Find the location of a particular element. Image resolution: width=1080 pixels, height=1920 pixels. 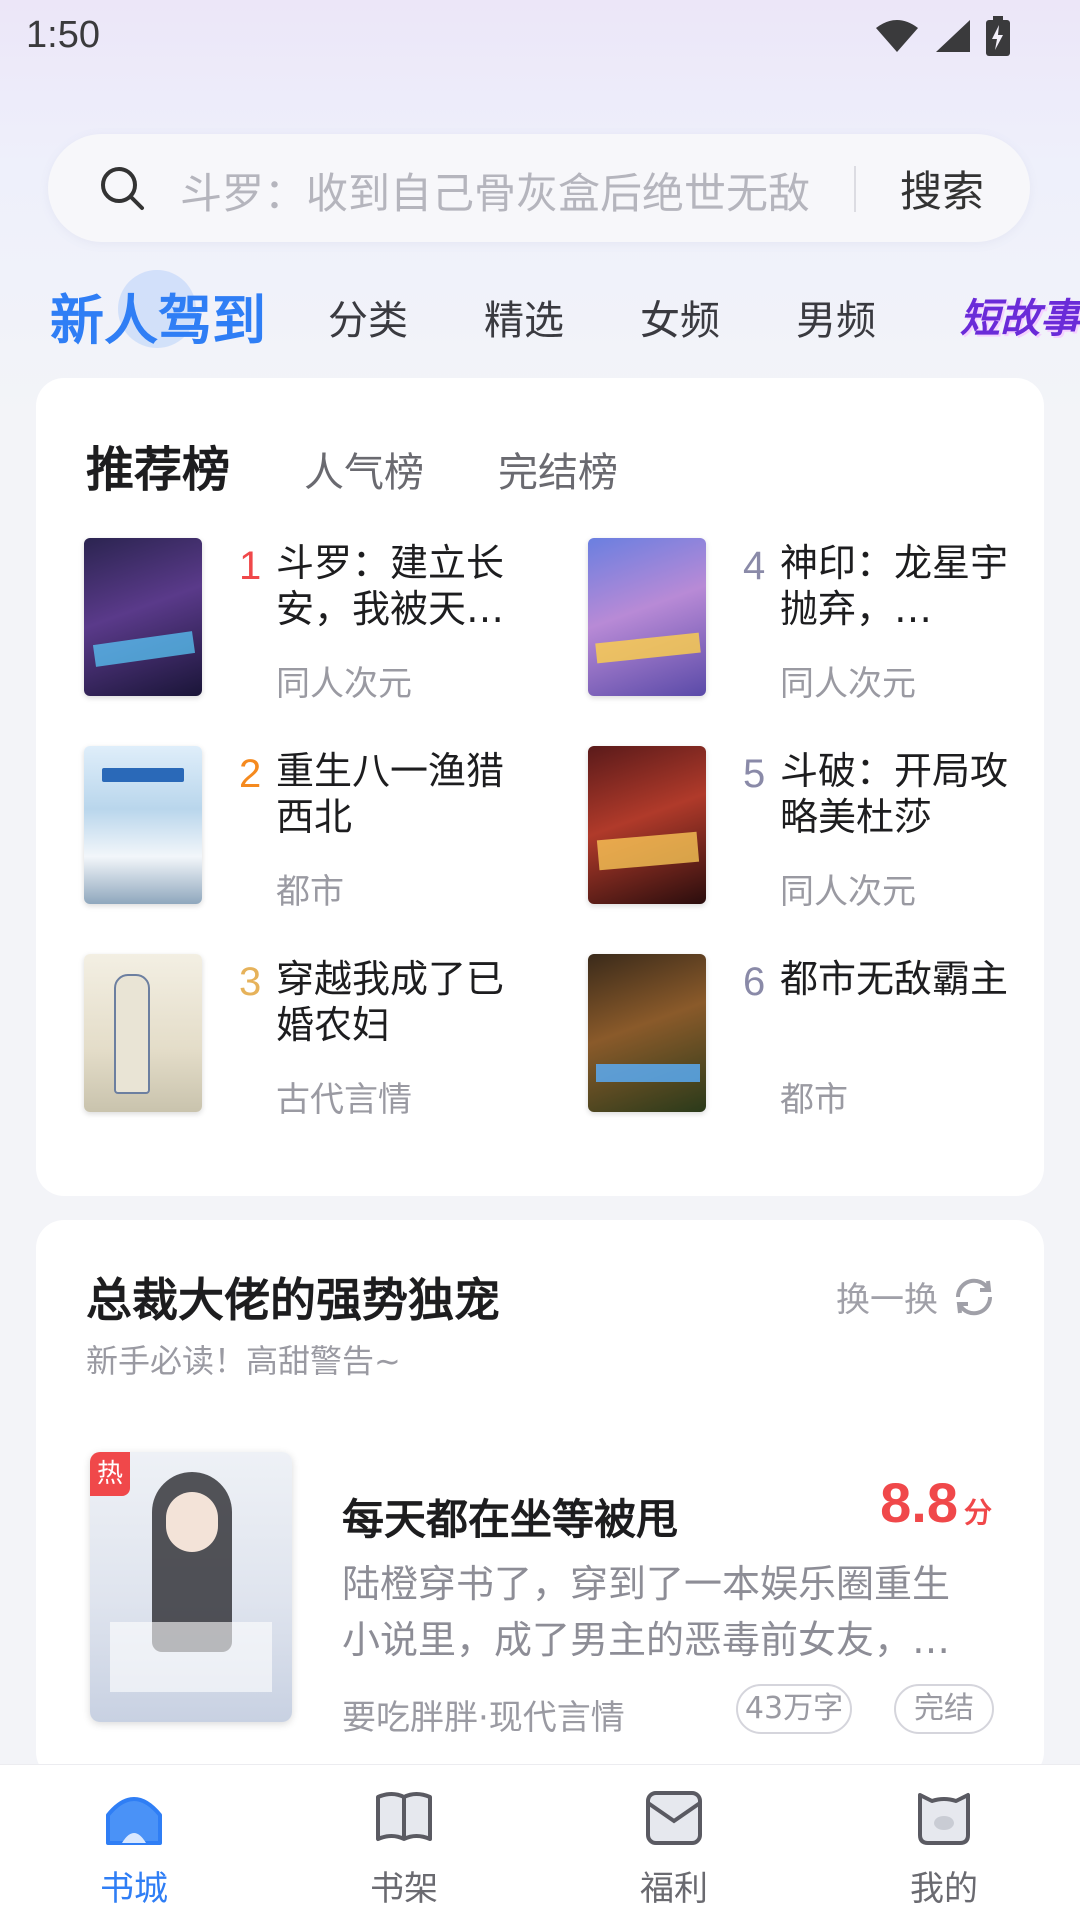

nav-bookshelf: 书架 is located at coordinates (404, 1847).